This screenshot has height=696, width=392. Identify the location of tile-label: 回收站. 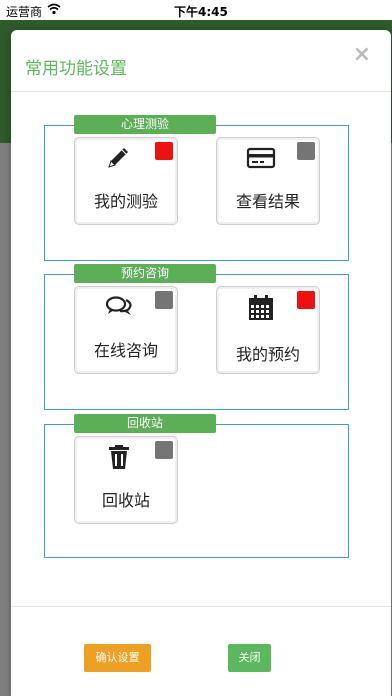
(125, 500).